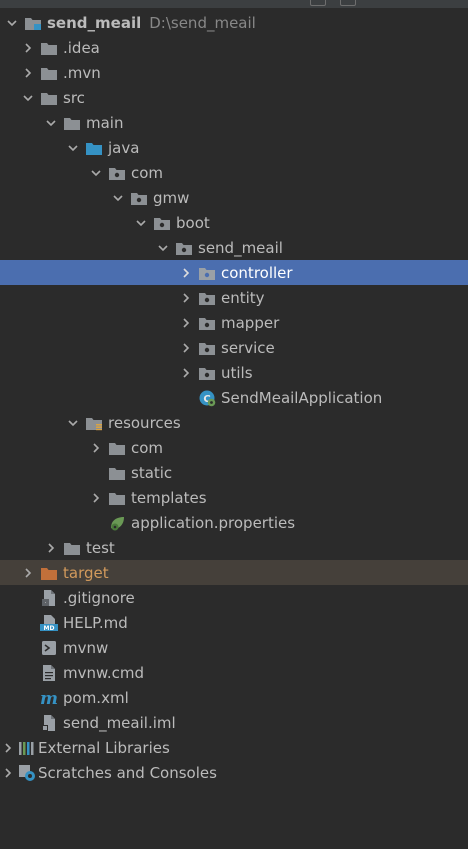  What do you see at coordinates (234, 97) in the screenshot?
I see `tree-item-src: src` at bounding box center [234, 97].